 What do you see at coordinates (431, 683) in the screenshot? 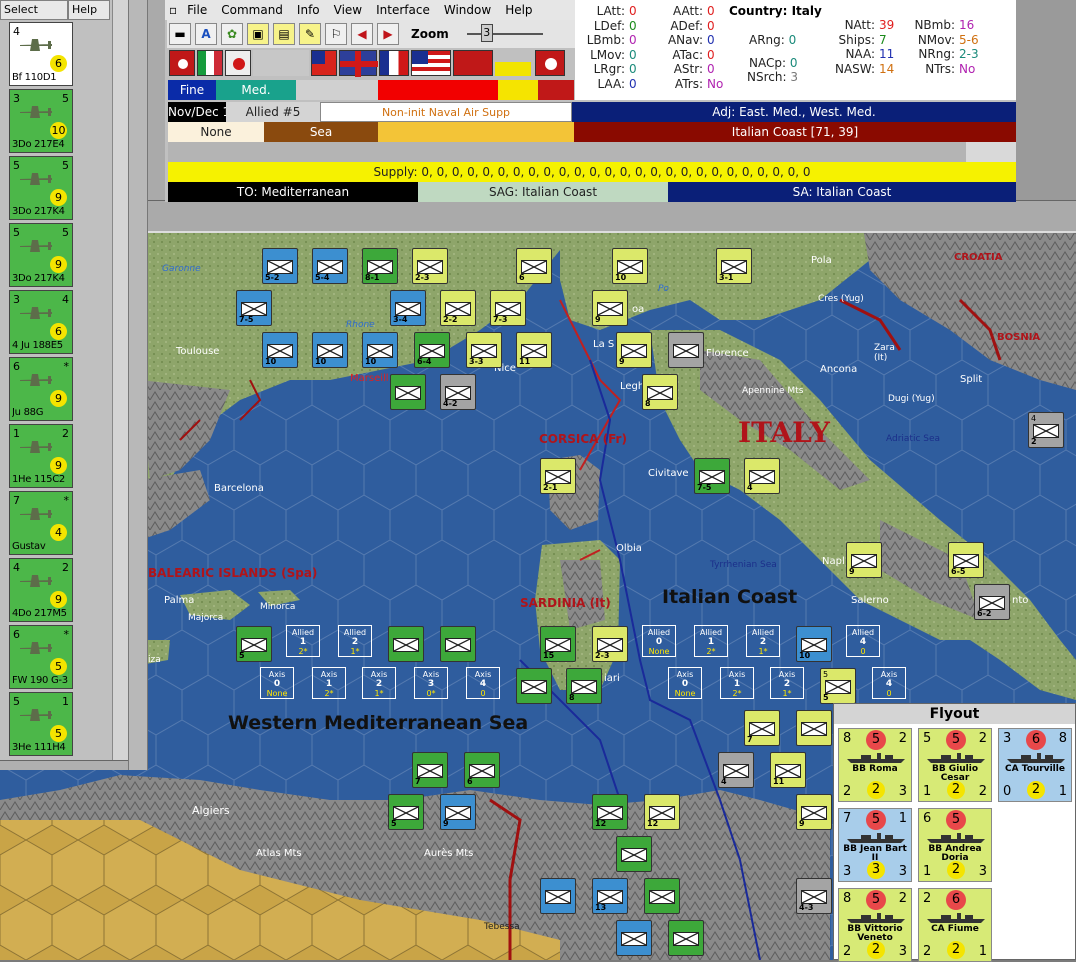
I see `axis-sea-box: Axis 3 0*` at bounding box center [431, 683].